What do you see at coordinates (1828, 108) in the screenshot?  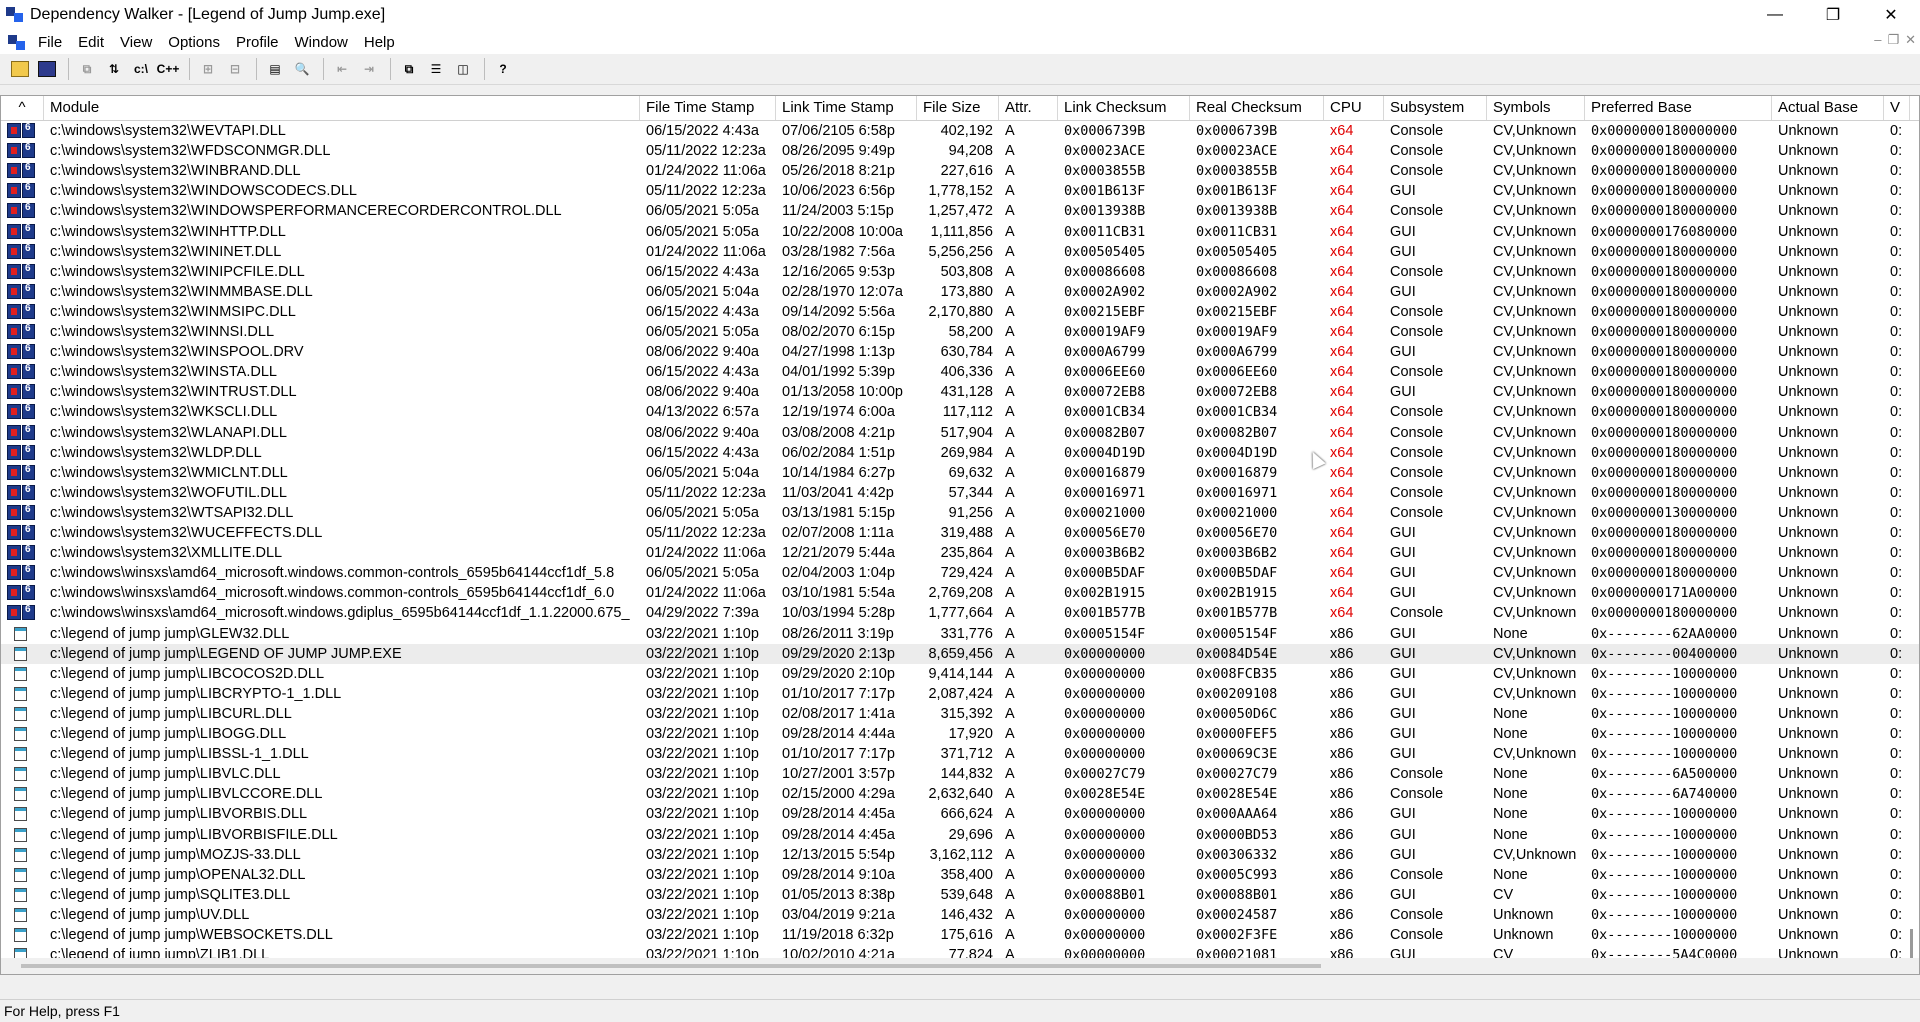 I see `column-header-actual-base: Actual Base` at bounding box center [1828, 108].